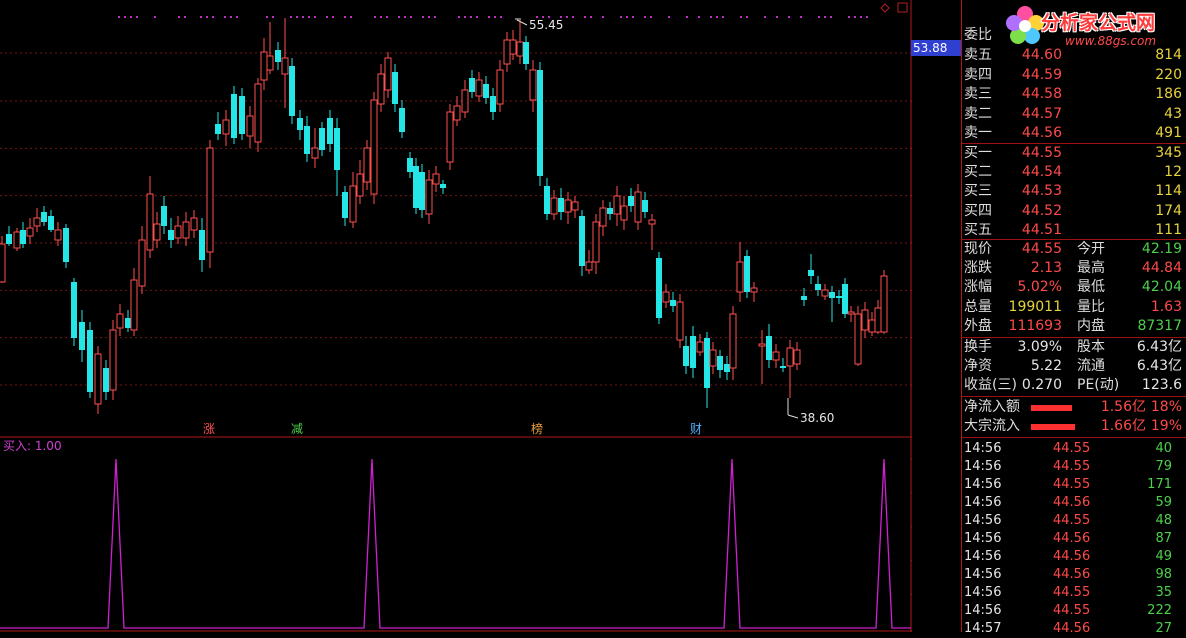 The image size is (1186, 638). I want to click on ask-label: 卖五, so click(978, 55).